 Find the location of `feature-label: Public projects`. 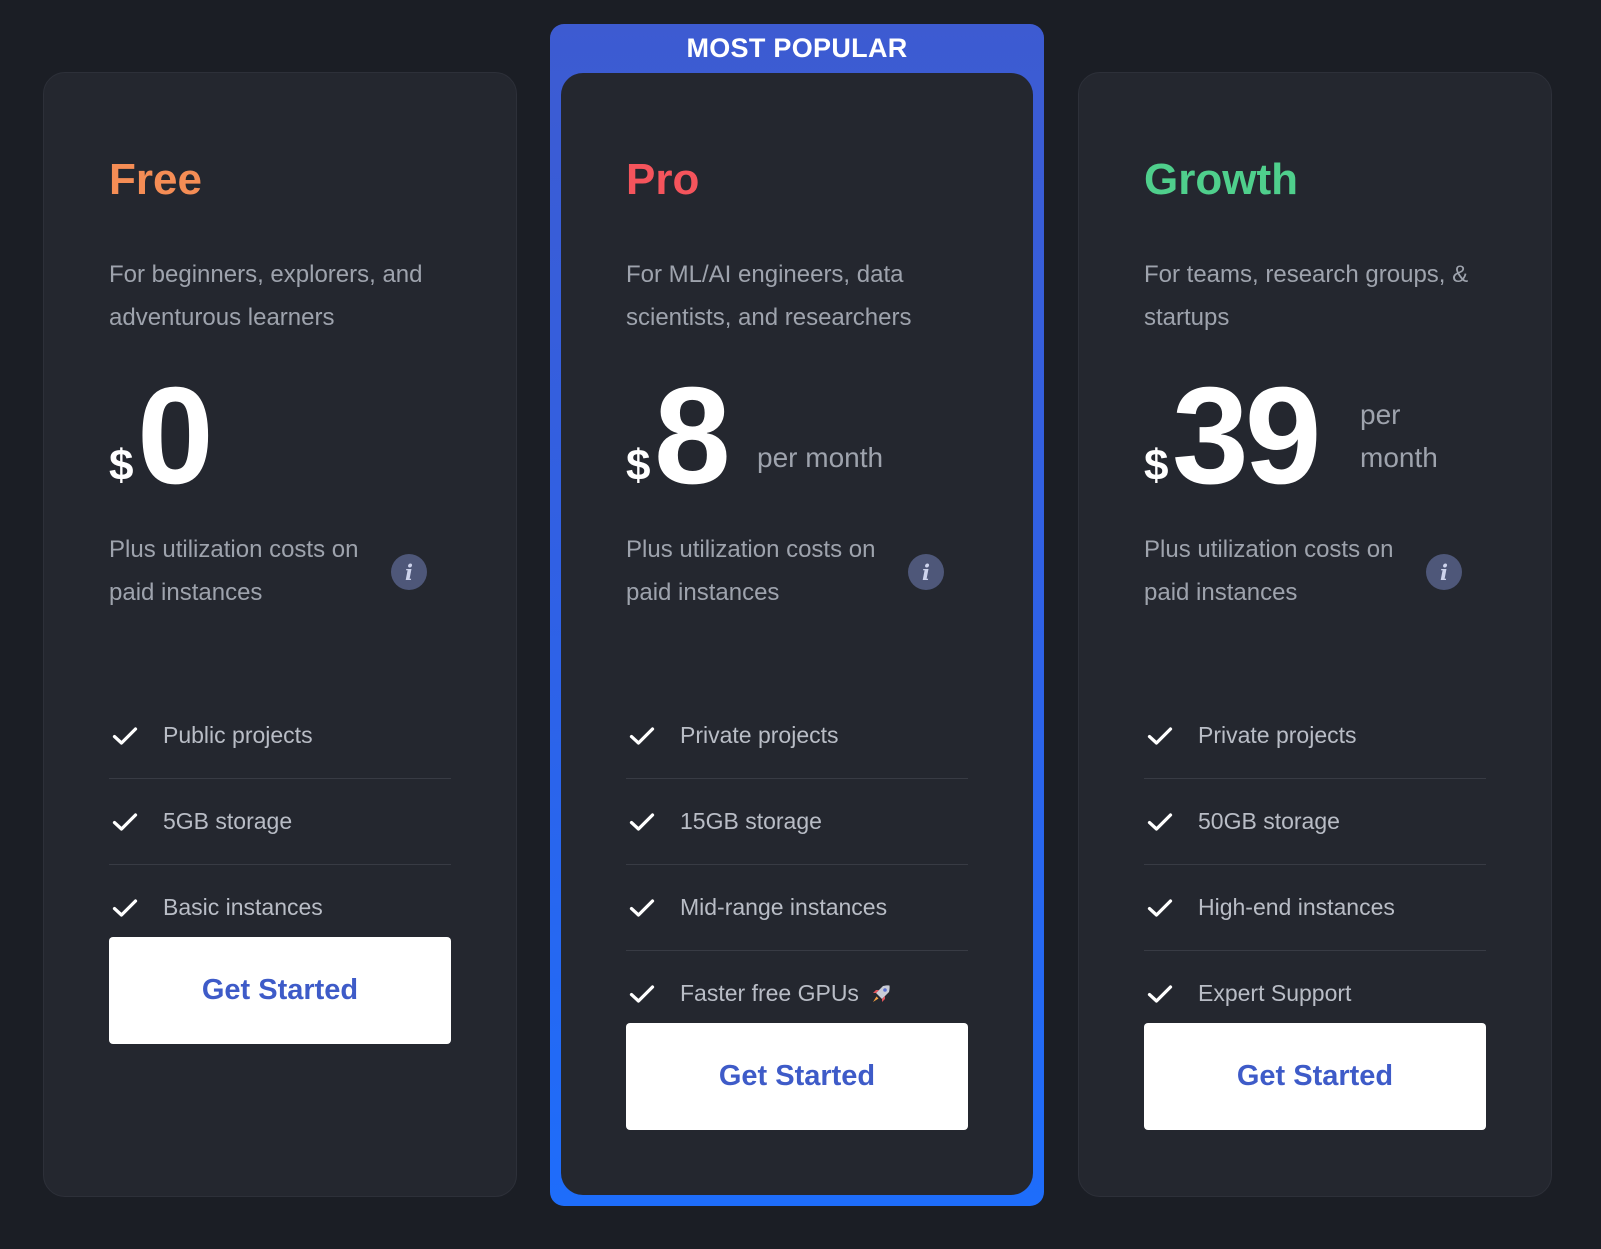

feature-label: Public projects is located at coordinates (238, 735).